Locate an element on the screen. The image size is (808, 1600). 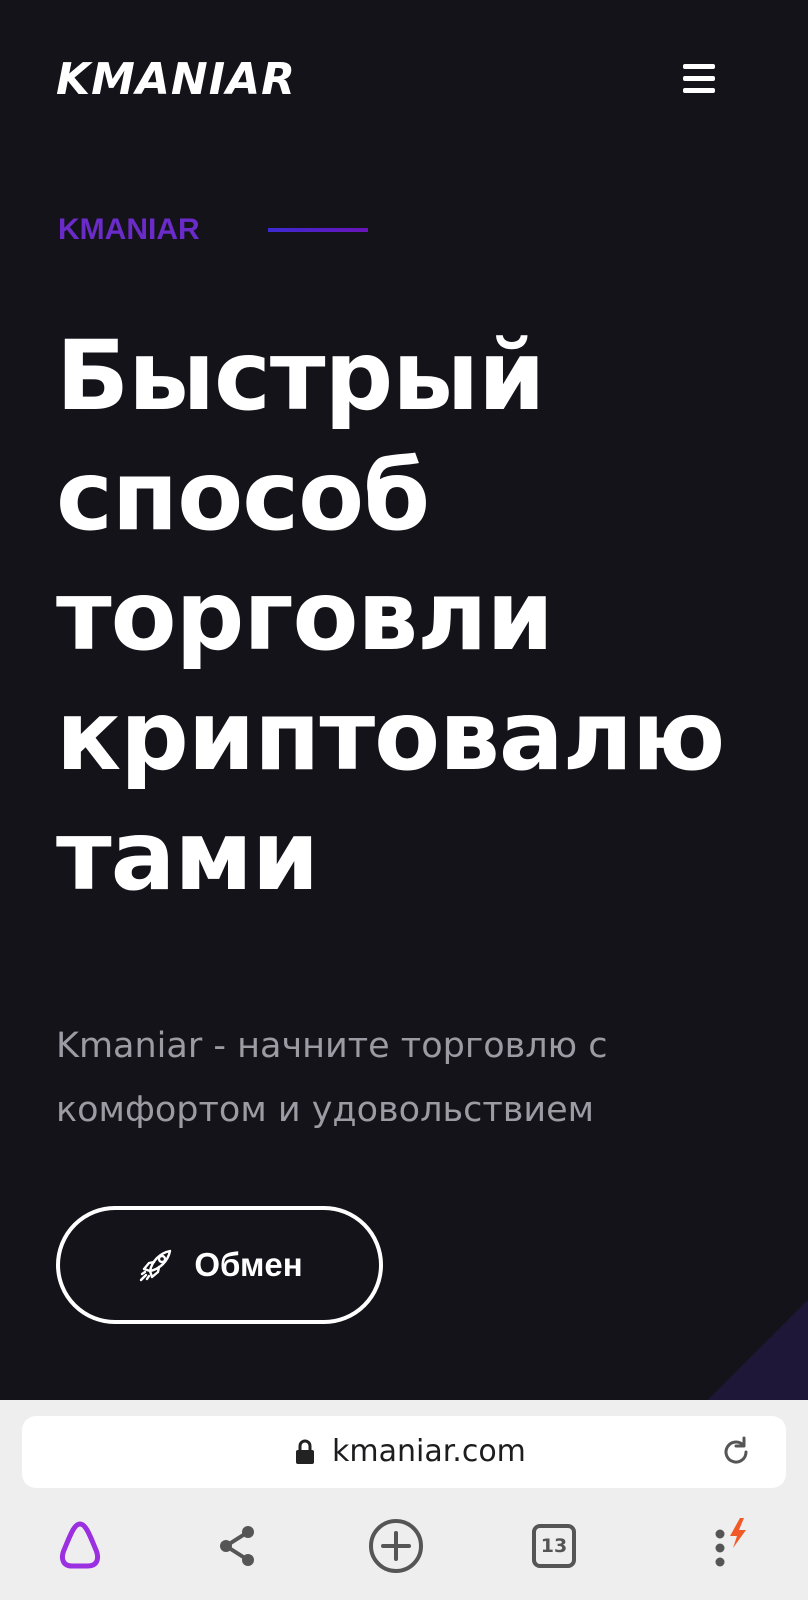
reload-icon is located at coordinates (736, 1452).